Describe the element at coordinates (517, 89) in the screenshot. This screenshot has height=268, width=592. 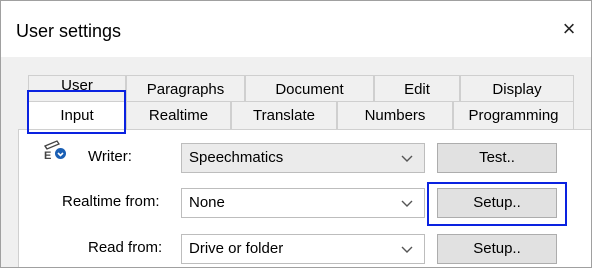
I see `tab-label: Display` at that location.